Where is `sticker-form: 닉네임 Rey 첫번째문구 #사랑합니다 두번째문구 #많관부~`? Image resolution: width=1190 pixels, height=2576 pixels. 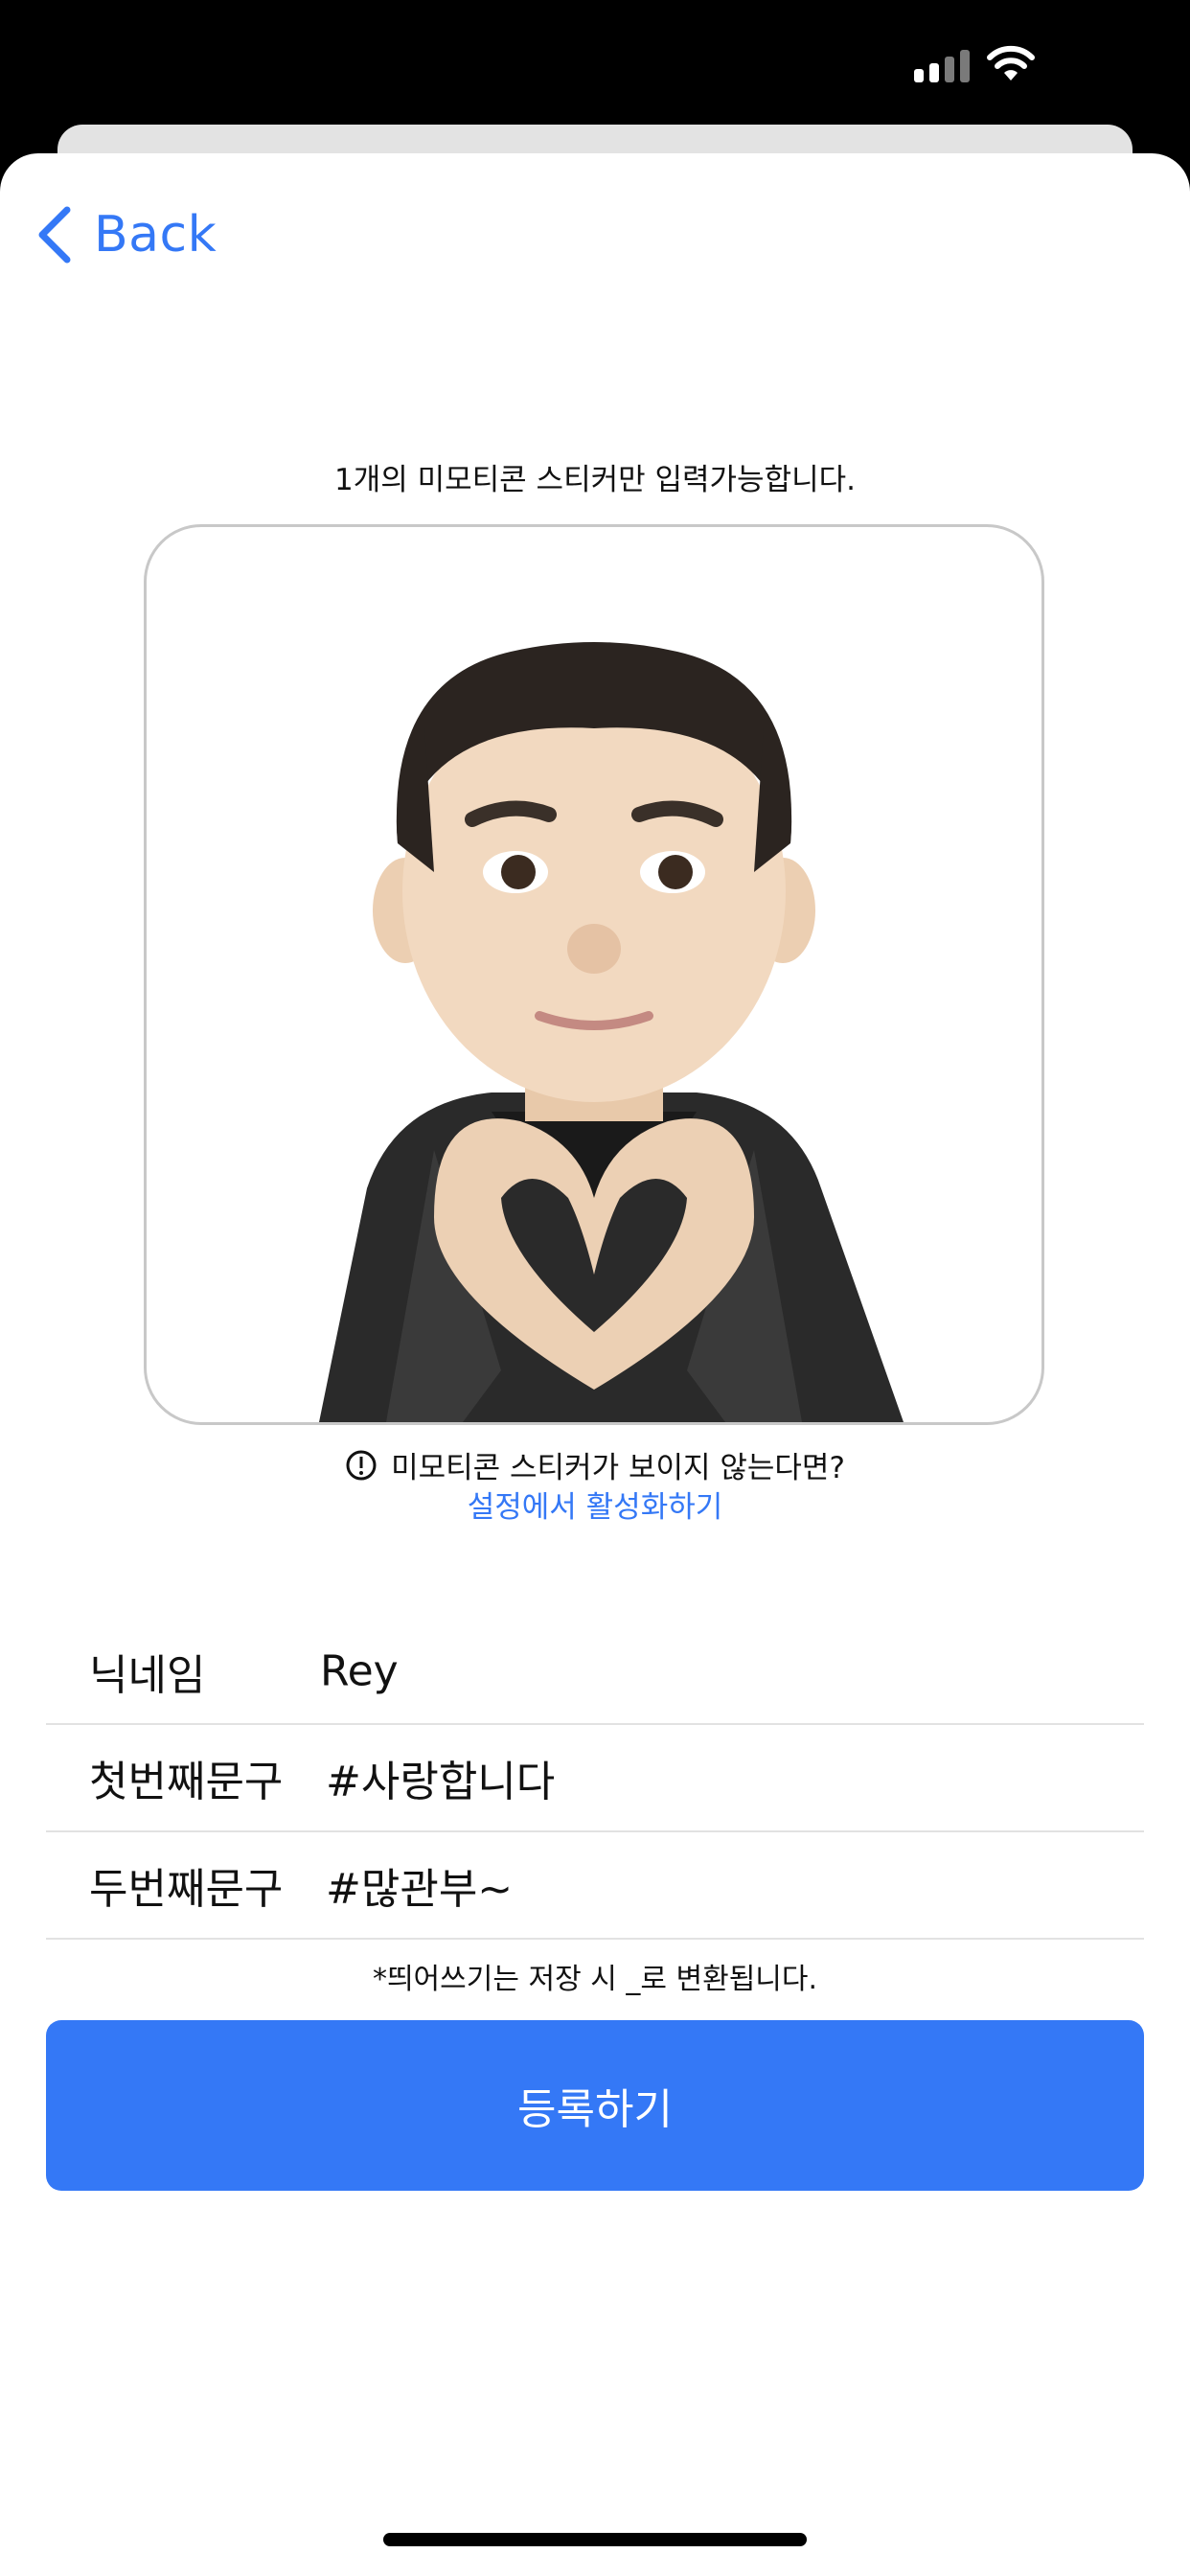
sticker-form: 닉네임 Rey 첫번째문구 #사랑합니다 두번째문구 #많관부~ is located at coordinates (595, 1780).